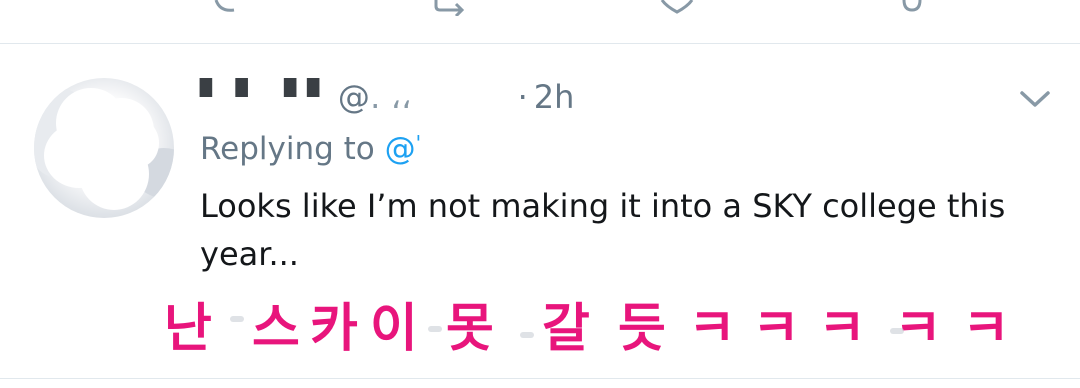 This screenshot has width=1080, height=388. I want to click on tweet-divider-bottom, so click(540, 378).